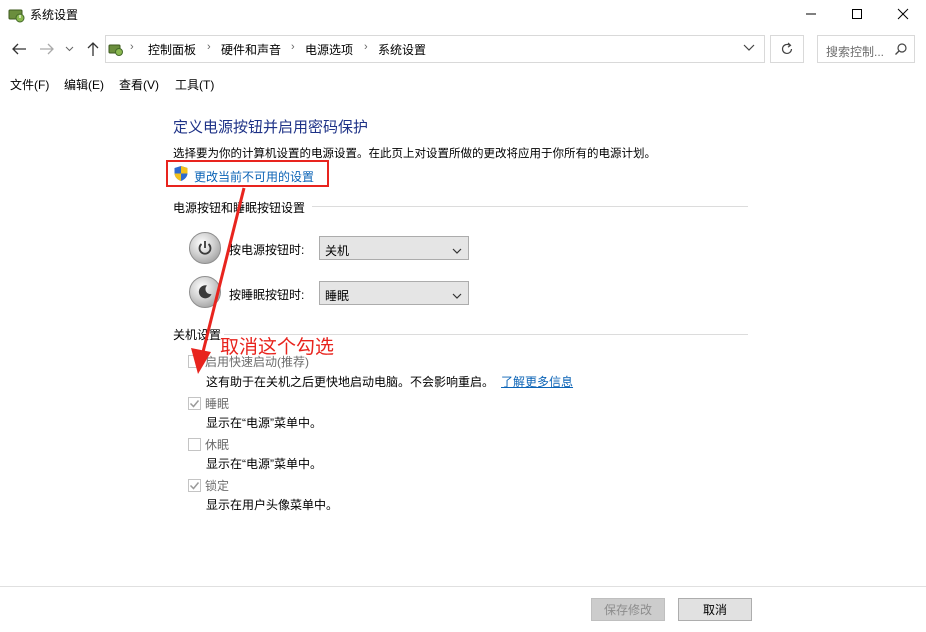 Image resolution: width=926 pixels, height=632 pixels. I want to click on lock-description: 显示在用户头像菜单中。, so click(272, 505).